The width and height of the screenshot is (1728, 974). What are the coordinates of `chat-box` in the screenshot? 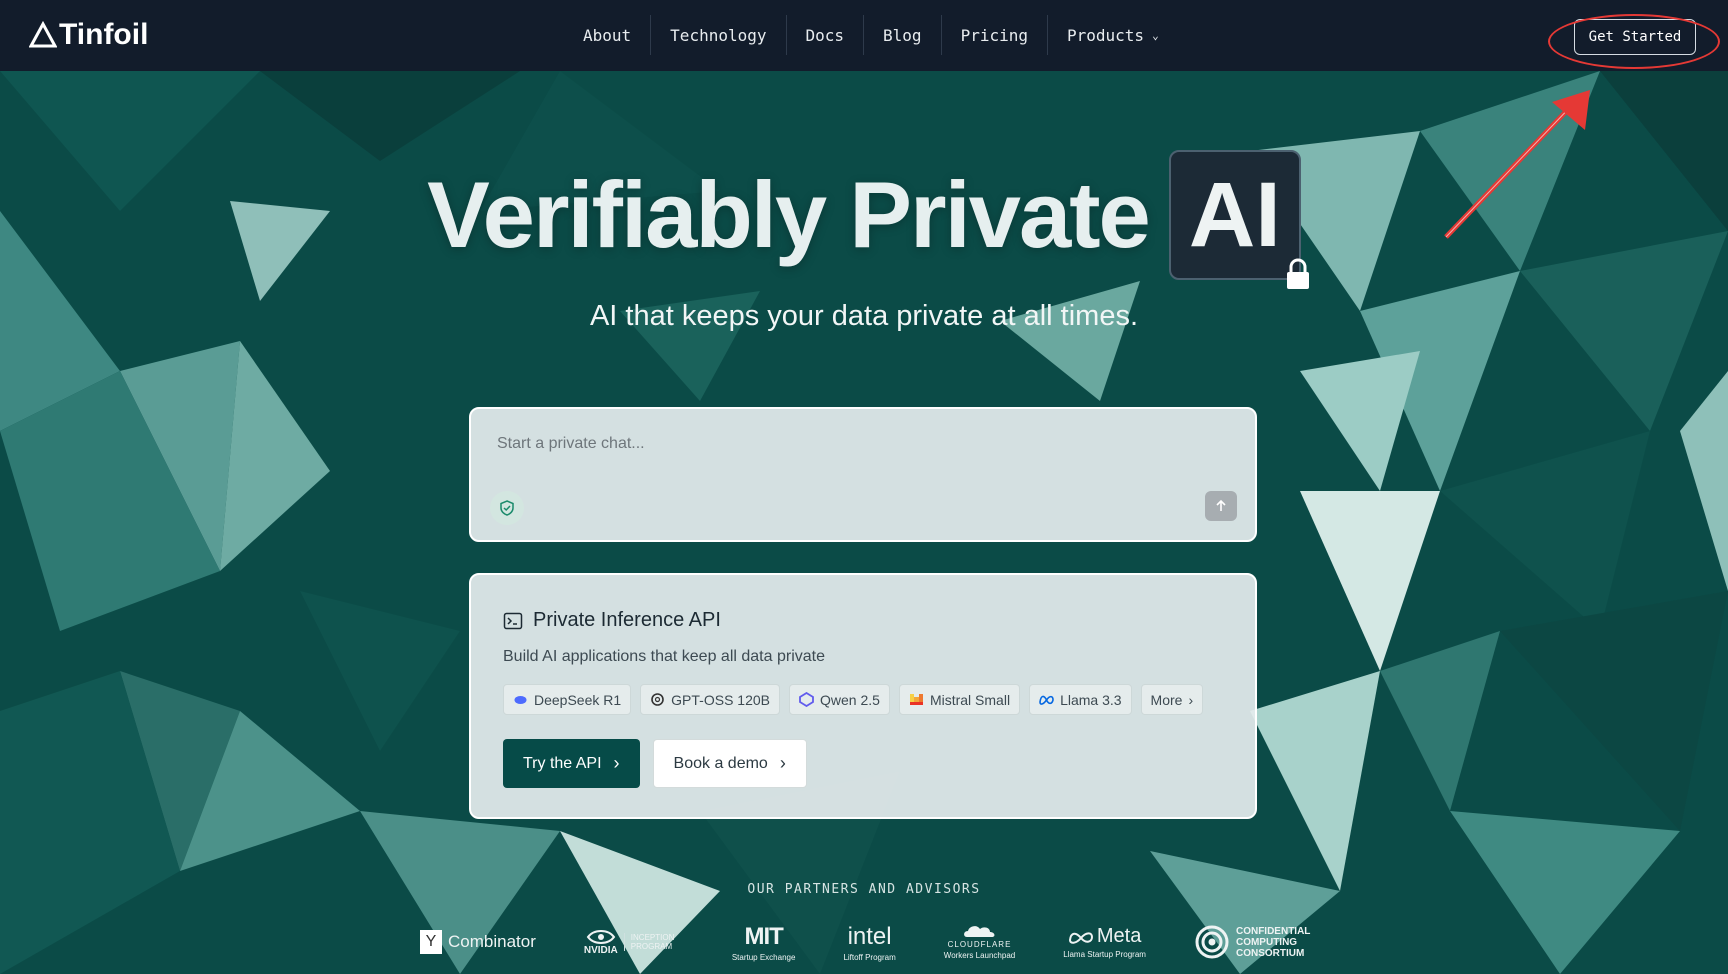 It's located at (863, 474).